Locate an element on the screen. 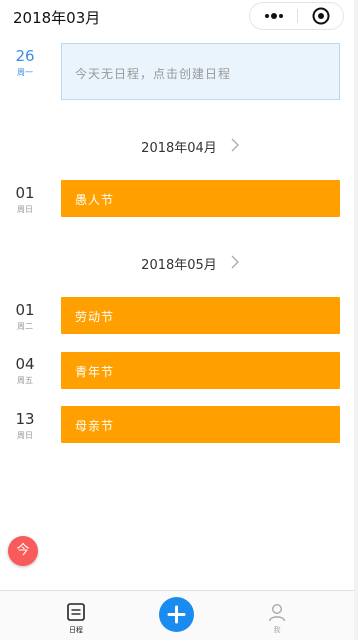 This screenshot has height=641, width=358. tab-me: 我 is located at coordinates (277, 616).